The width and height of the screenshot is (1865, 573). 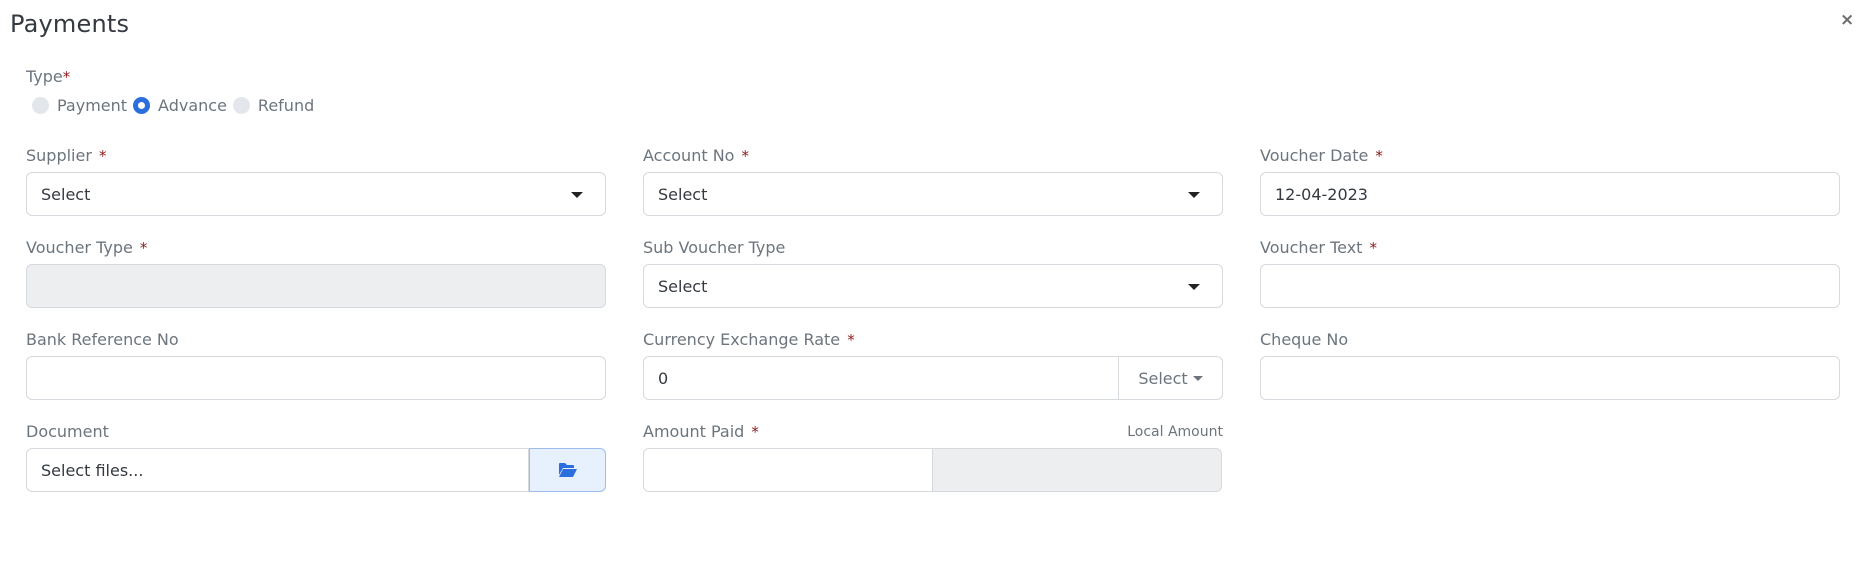 I want to click on type-label-text: Type, so click(x=44, y=76).